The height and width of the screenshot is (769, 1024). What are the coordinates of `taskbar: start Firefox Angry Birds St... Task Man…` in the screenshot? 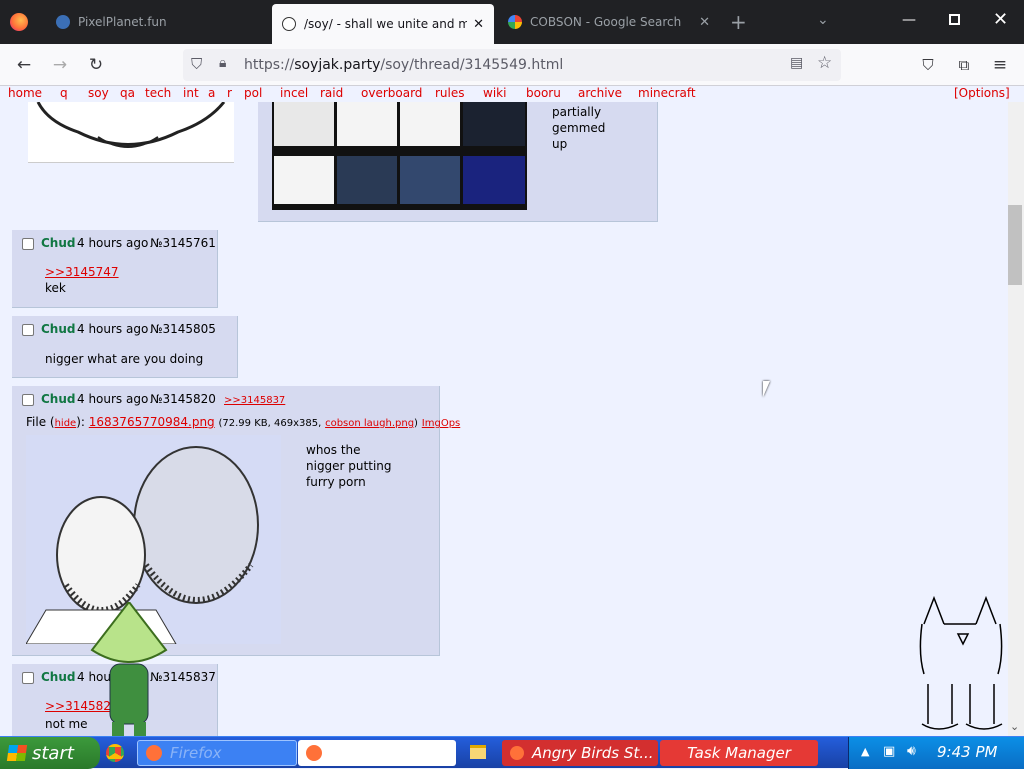 It's located at (512, 752).